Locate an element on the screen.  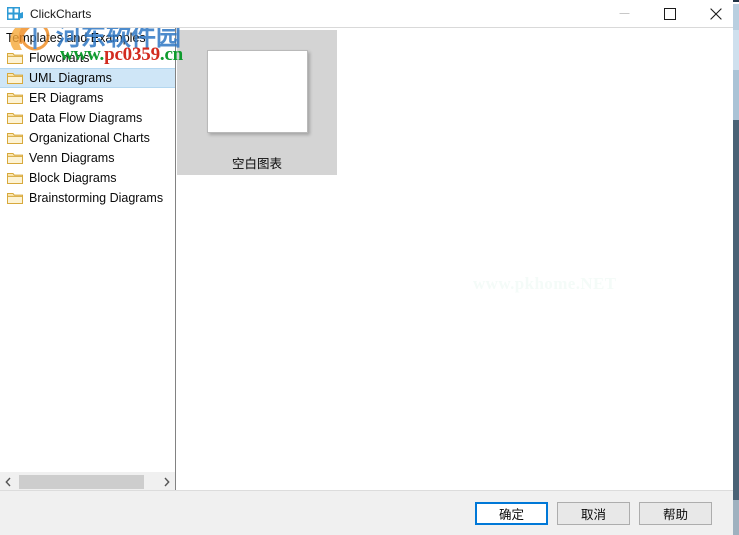
cancel-button: 取消 is located at coordinates (593, 513).